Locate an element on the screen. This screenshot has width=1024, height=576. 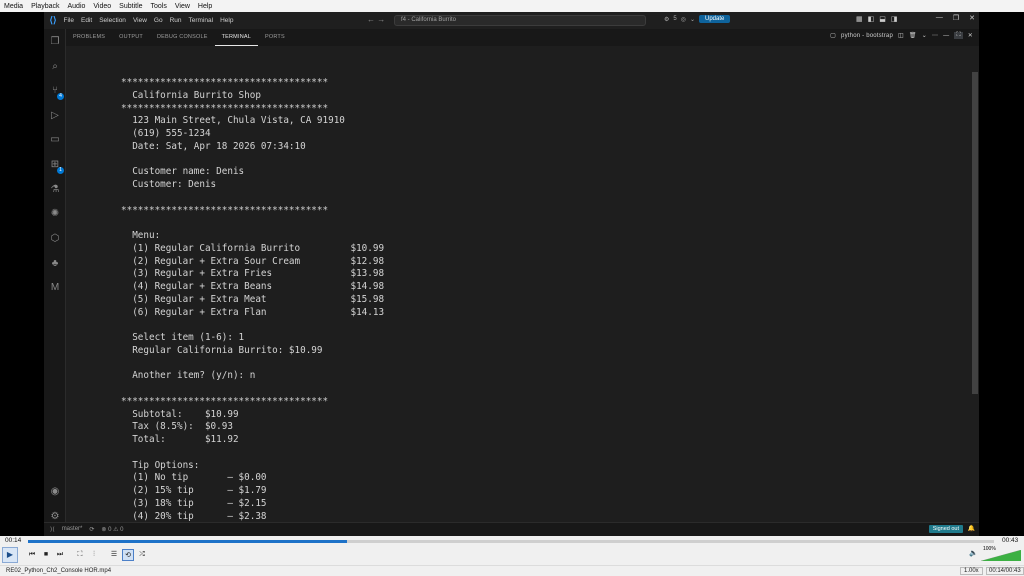
toggle-secondary-sidebar-icon: ◨ is located at coordinates (894, 19).